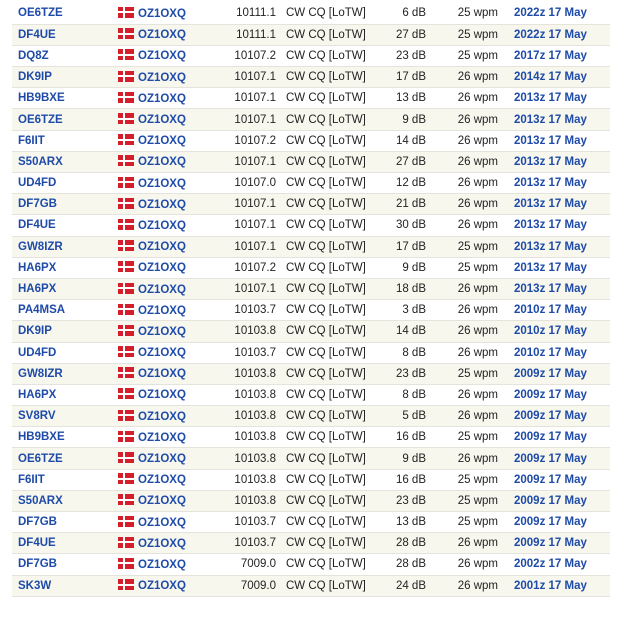 The width and height of the screenshot is (618, 619). Describe the element at coordinates (550, 564) in the screenshot. I see `time-link: 2002z 17 May` at that location.